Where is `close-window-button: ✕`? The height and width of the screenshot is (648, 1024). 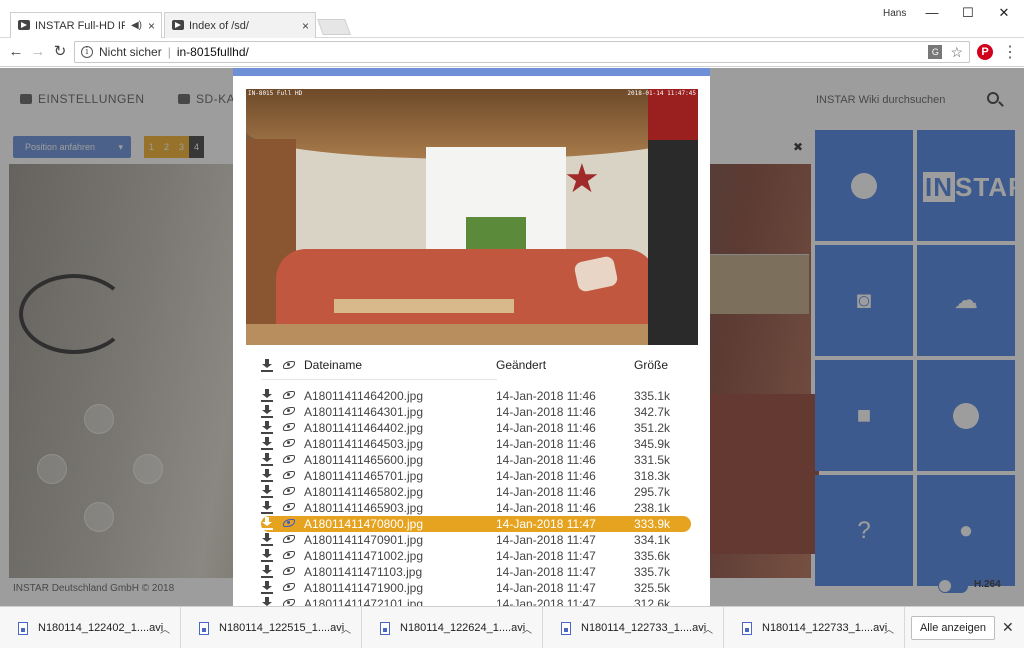 close-window-button: ✕ is located at coordinates (1004, 13).